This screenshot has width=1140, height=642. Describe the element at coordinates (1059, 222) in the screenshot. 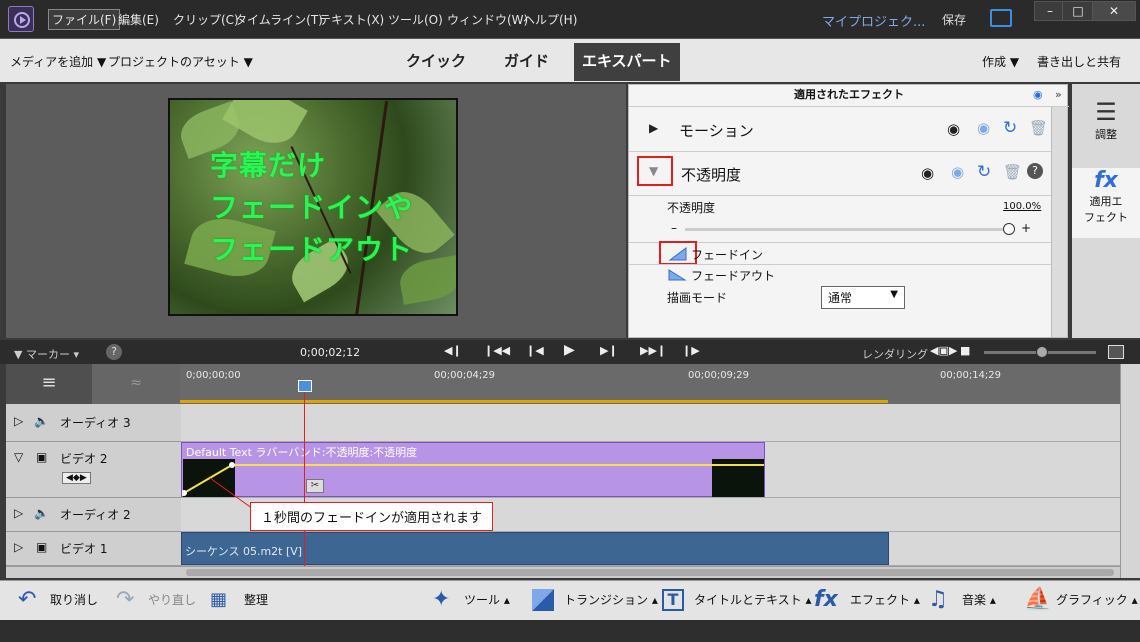

I see `panel-scrollbar` at that location.